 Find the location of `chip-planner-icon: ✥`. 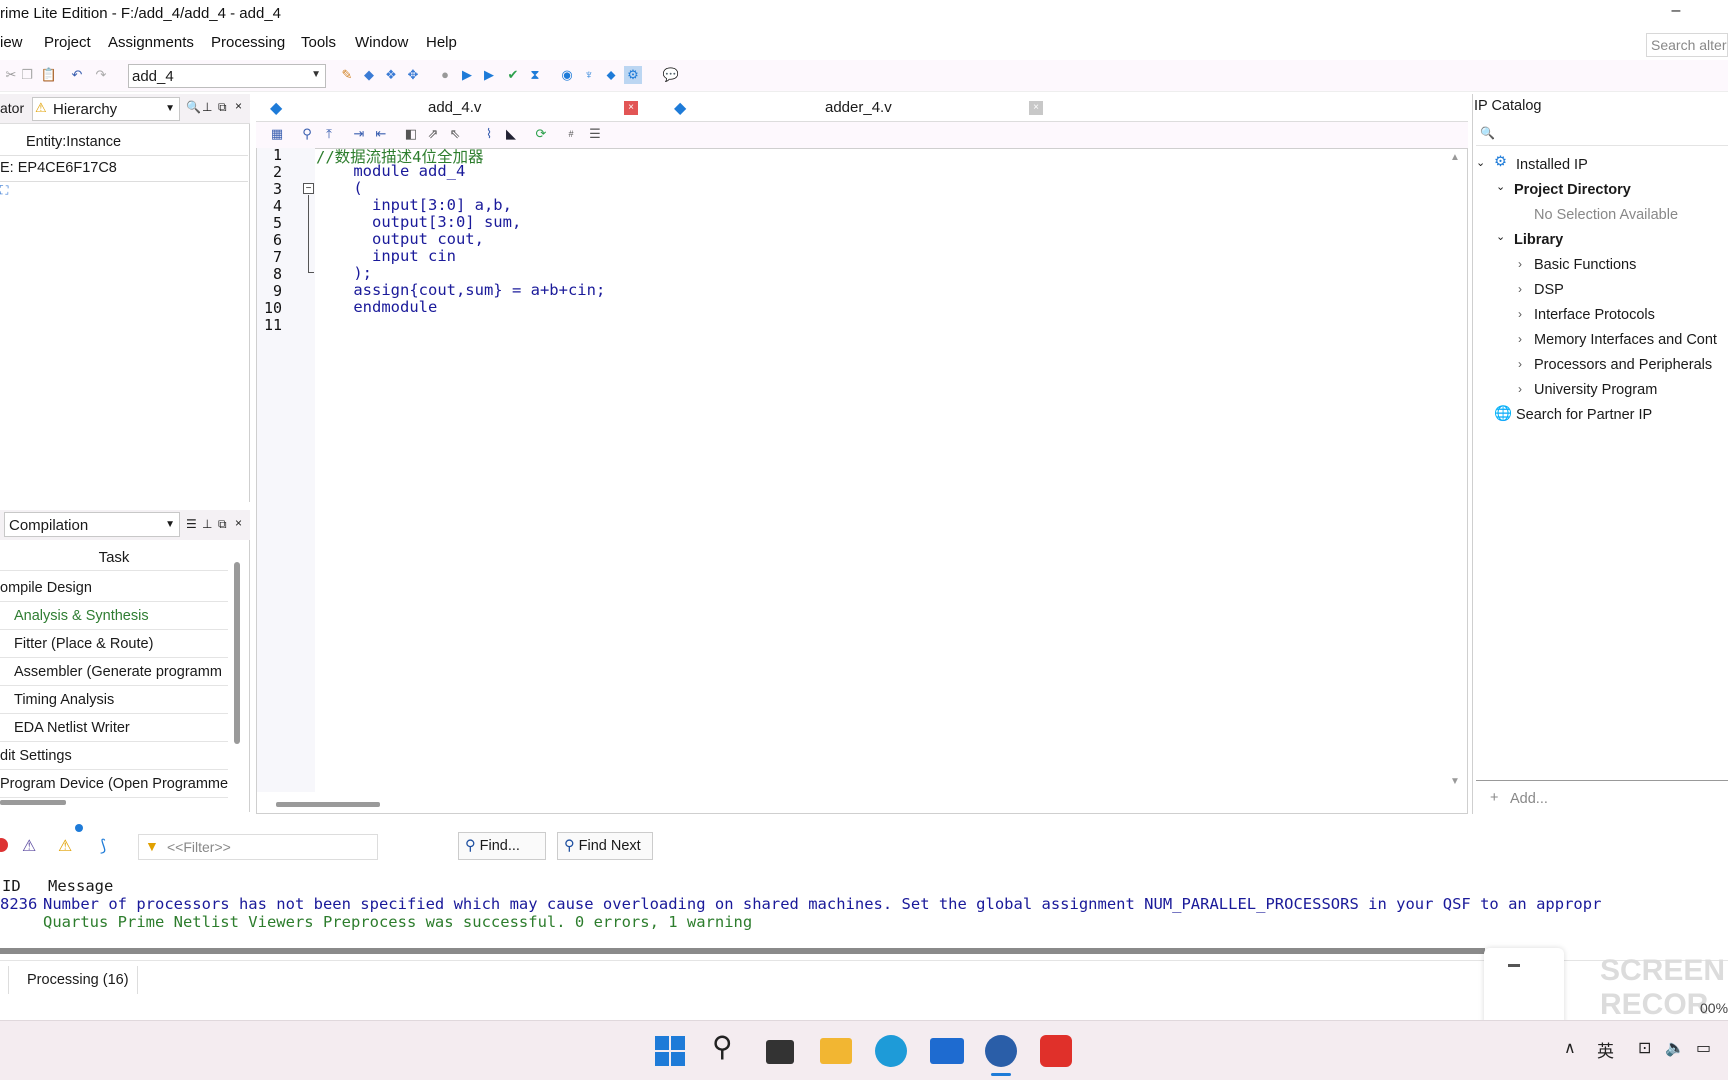

chip-planner-icon: ✥ is located at coordinates (413, 75).